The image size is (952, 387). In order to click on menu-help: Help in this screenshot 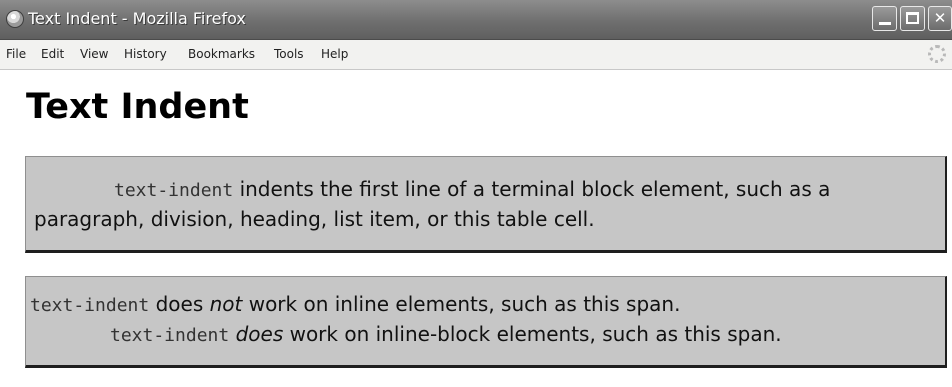, I will do `click(334, 54)`.